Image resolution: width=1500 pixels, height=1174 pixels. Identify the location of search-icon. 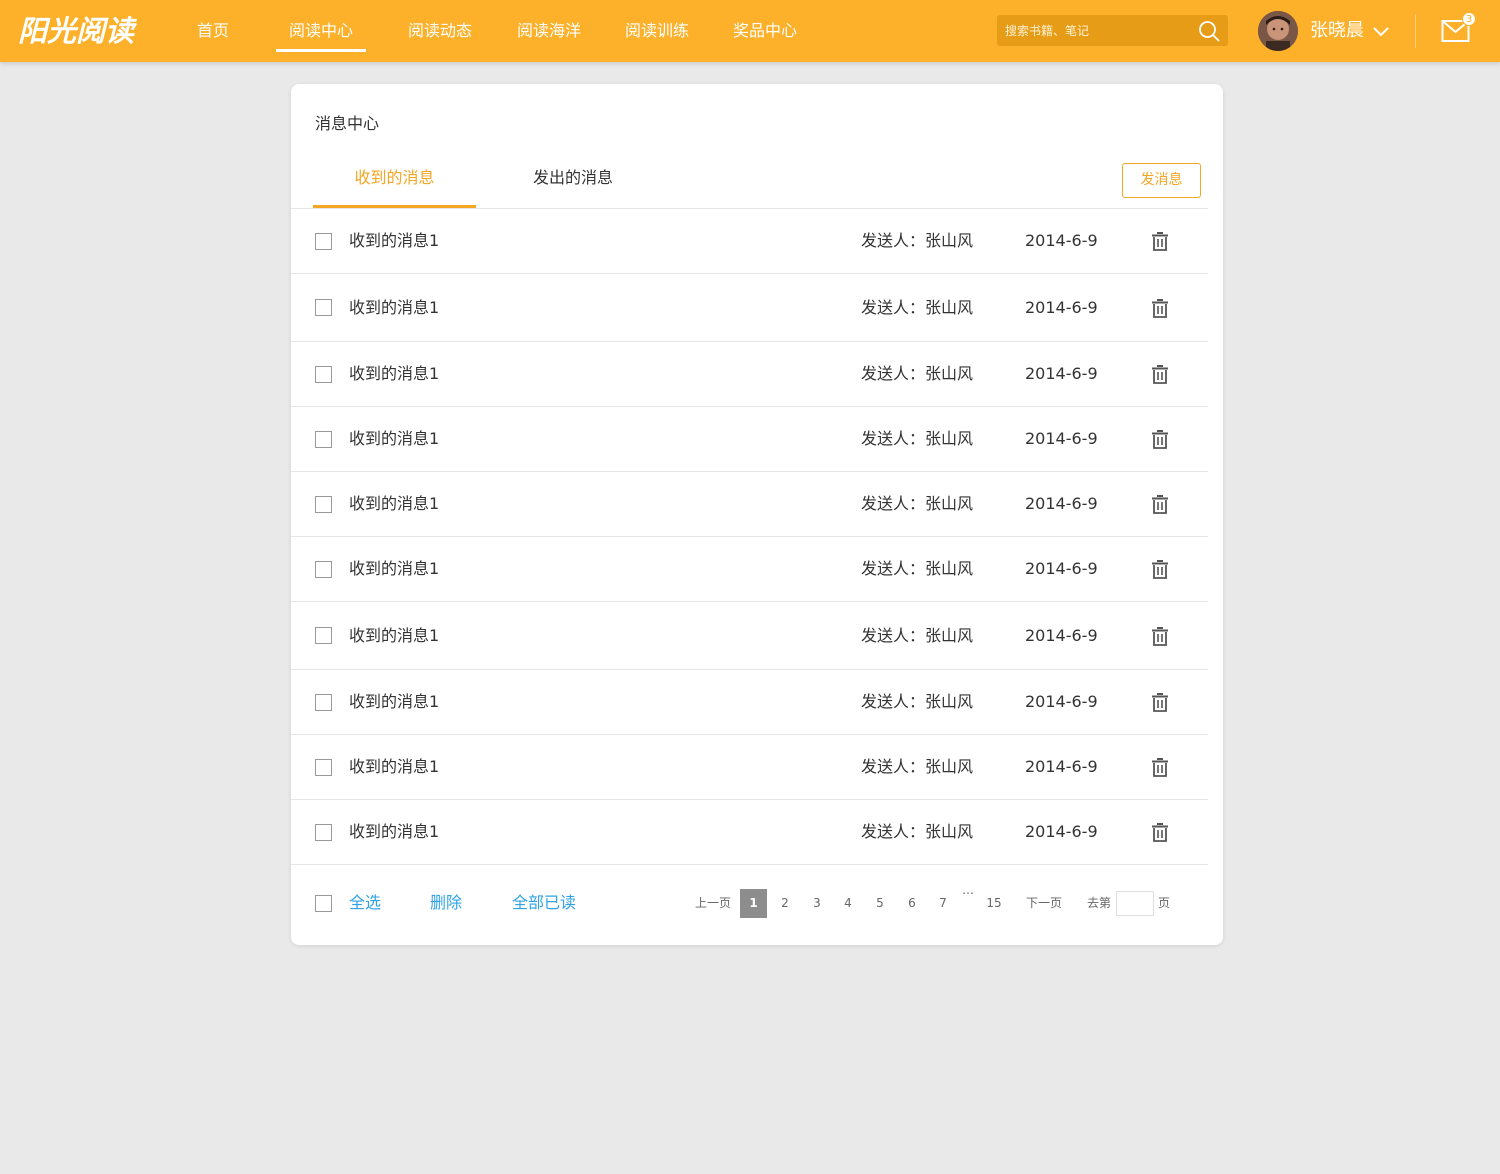
(1209, 31).